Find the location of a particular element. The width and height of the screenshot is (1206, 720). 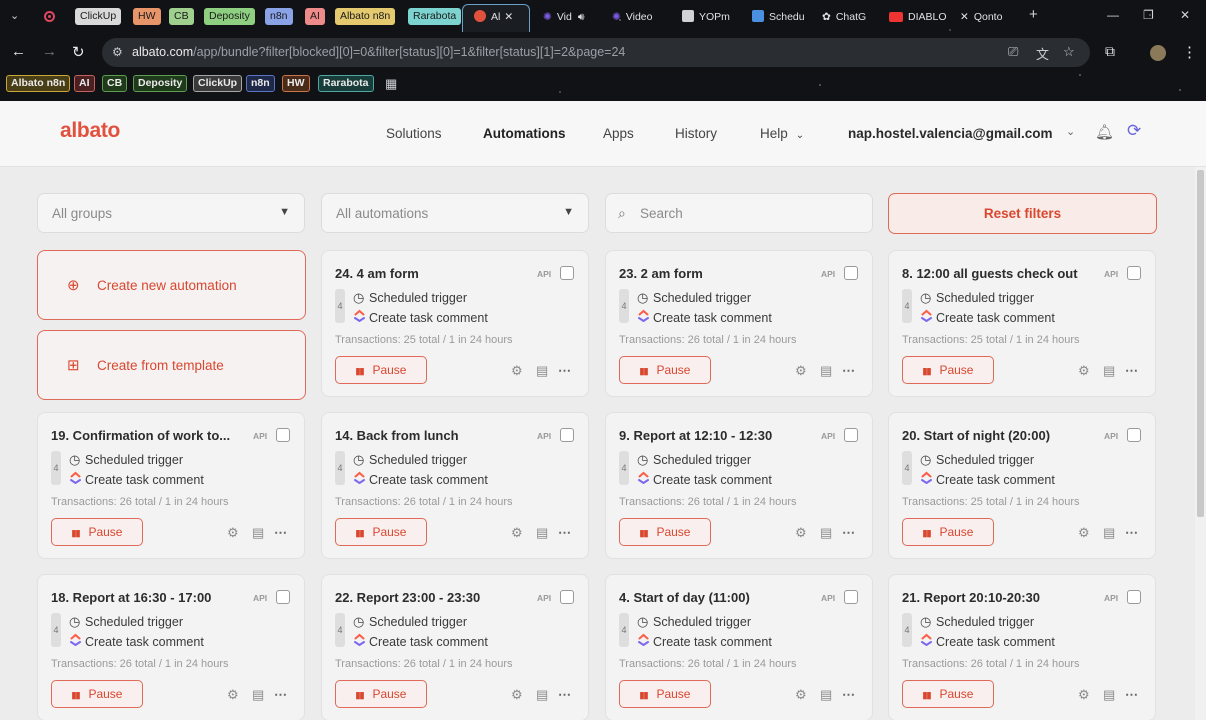

minimize-icon: — is located at coordinates (1113, 15).